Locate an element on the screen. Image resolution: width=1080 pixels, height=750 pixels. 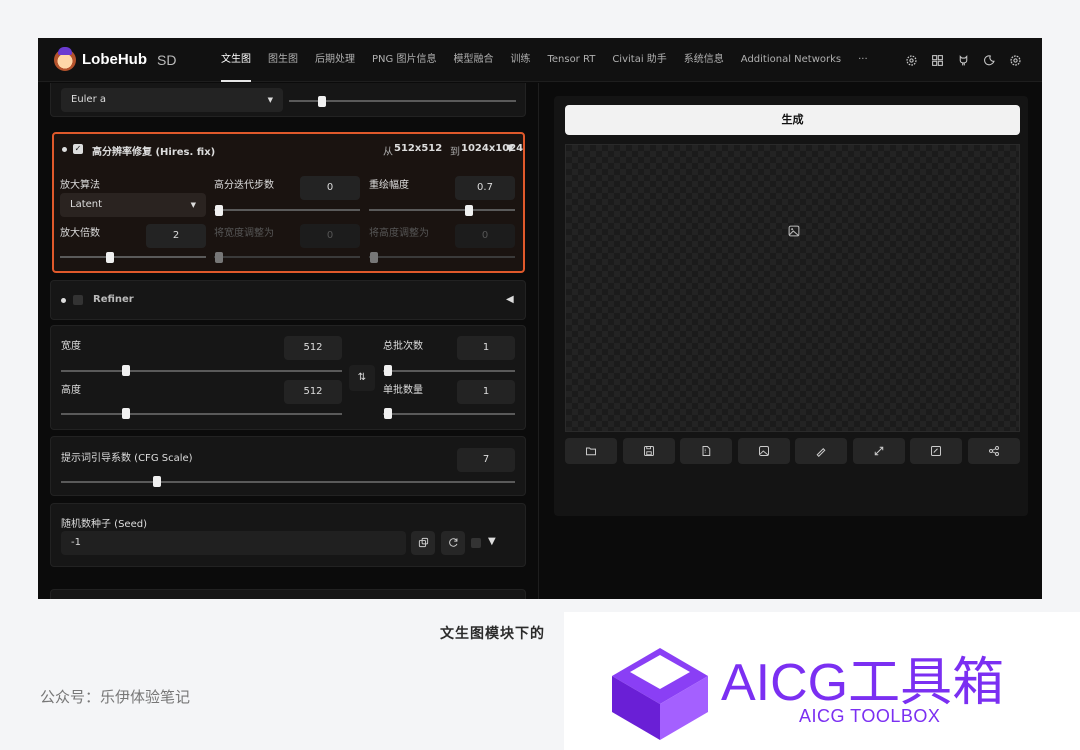
brand-sub: SD is located at coordinates (167, 59).